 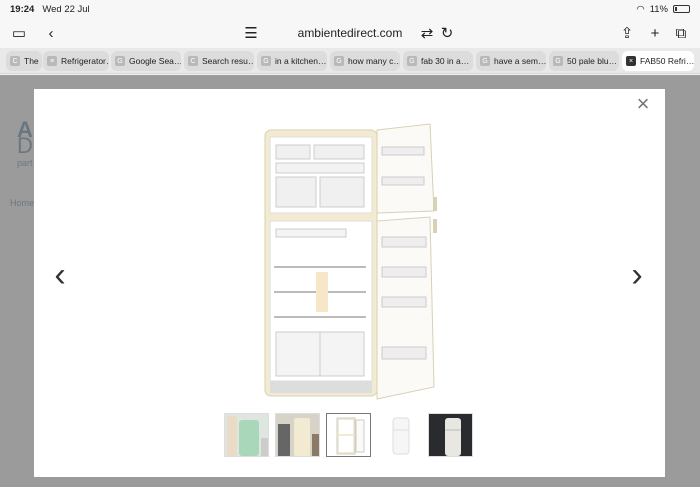 I want to click on favicon-icon: ≡, so click(x=52, y=61).